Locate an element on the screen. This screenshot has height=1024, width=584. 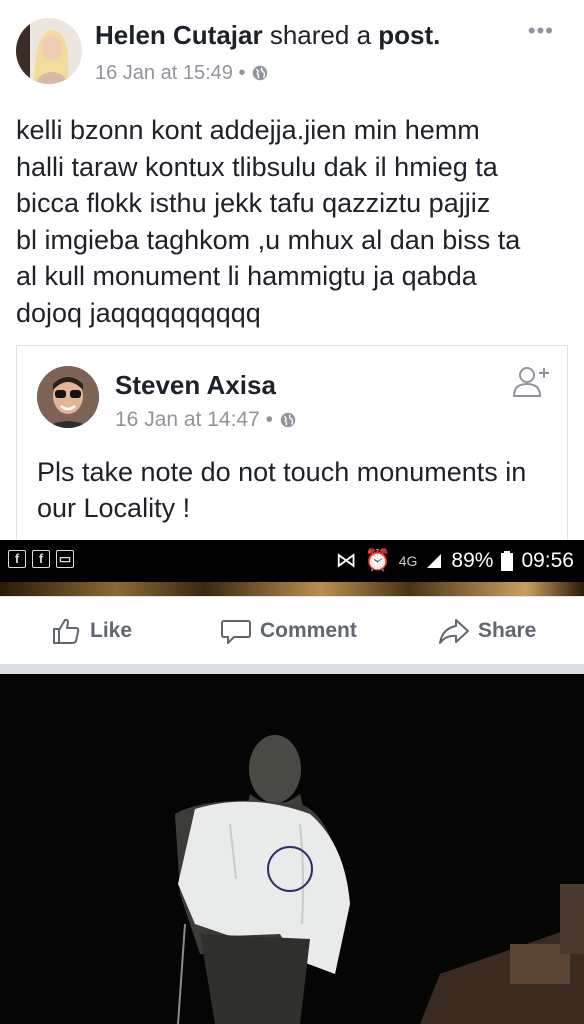
photo-strip is located at coordinates (292, 589).